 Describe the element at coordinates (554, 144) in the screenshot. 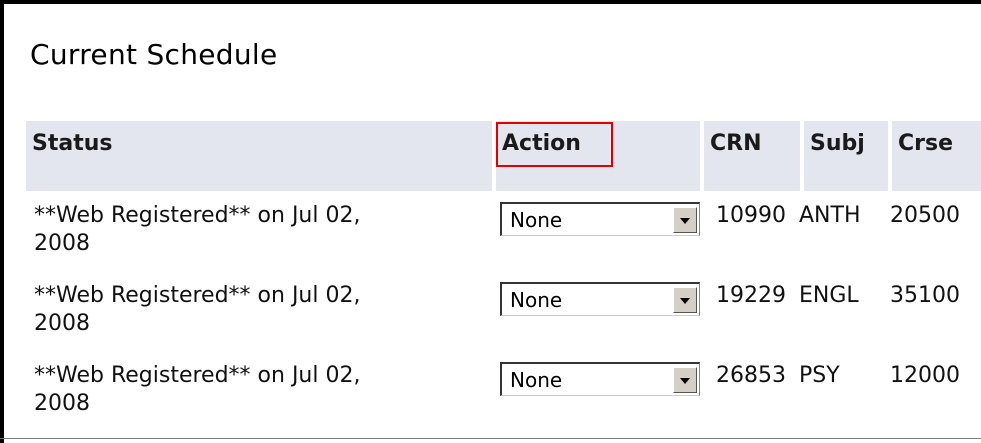

I see `action-highlight-box` at that location.